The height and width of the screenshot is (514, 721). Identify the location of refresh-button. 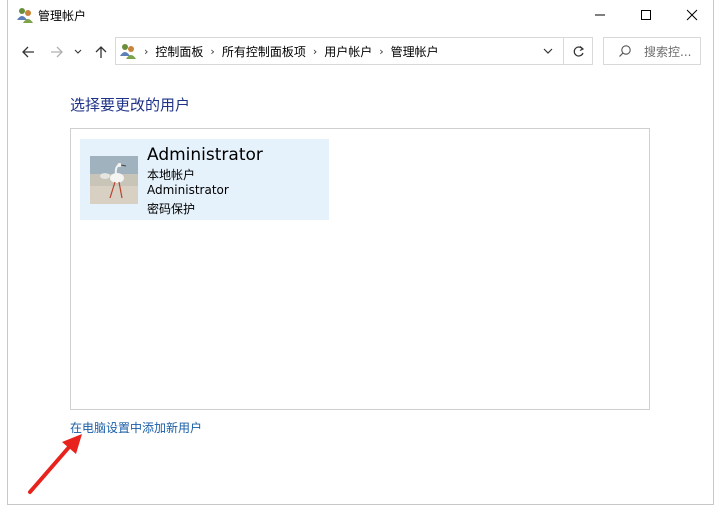
(577, 51).